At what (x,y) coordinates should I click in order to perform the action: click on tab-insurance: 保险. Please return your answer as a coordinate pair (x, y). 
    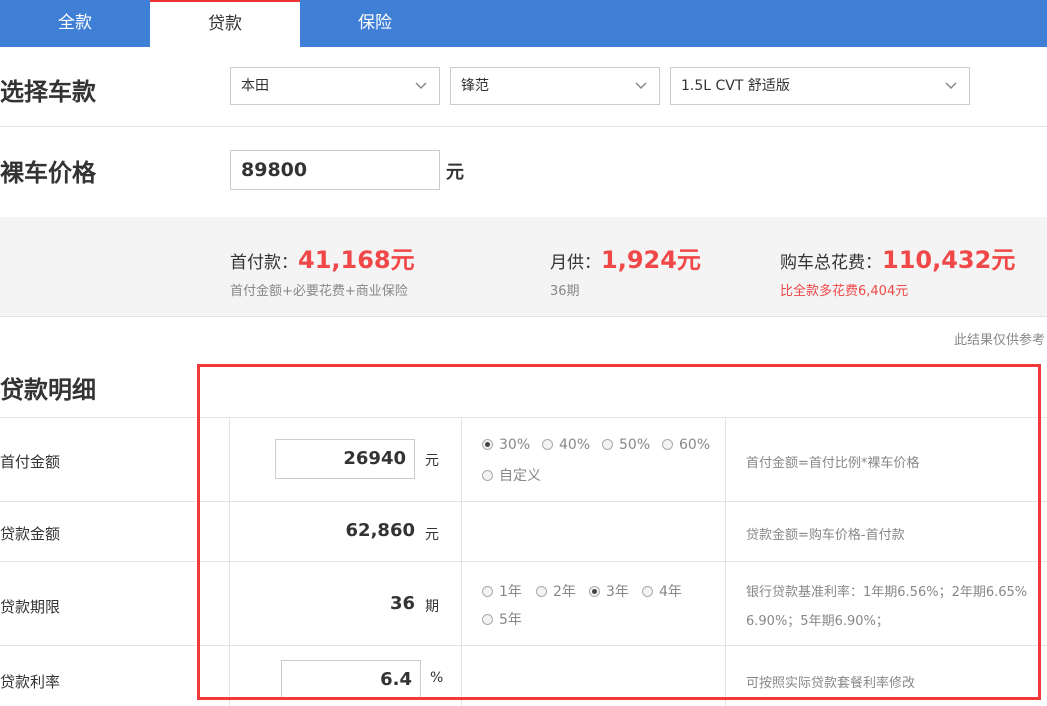
    Looking at the image, I should click on (375, 23).